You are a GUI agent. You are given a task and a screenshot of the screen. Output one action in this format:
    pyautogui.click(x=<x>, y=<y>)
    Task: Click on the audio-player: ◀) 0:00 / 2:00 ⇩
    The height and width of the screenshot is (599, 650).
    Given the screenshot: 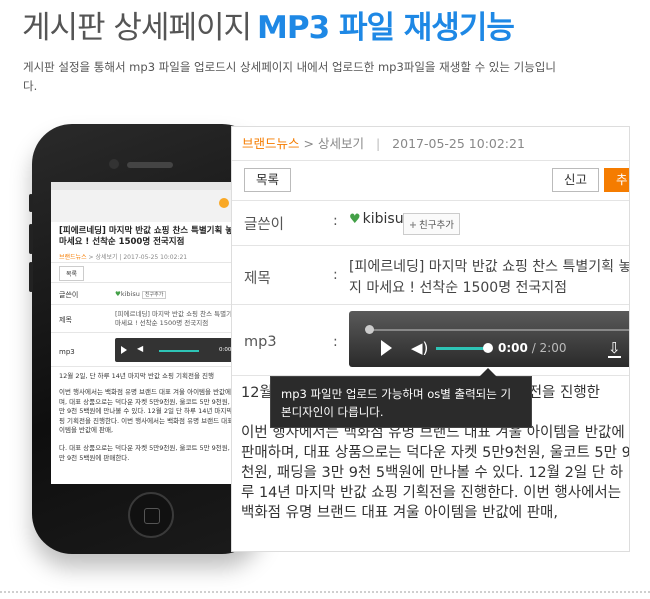 What is the action you would take?
    pyautogui.click(x=489, y=339)
    